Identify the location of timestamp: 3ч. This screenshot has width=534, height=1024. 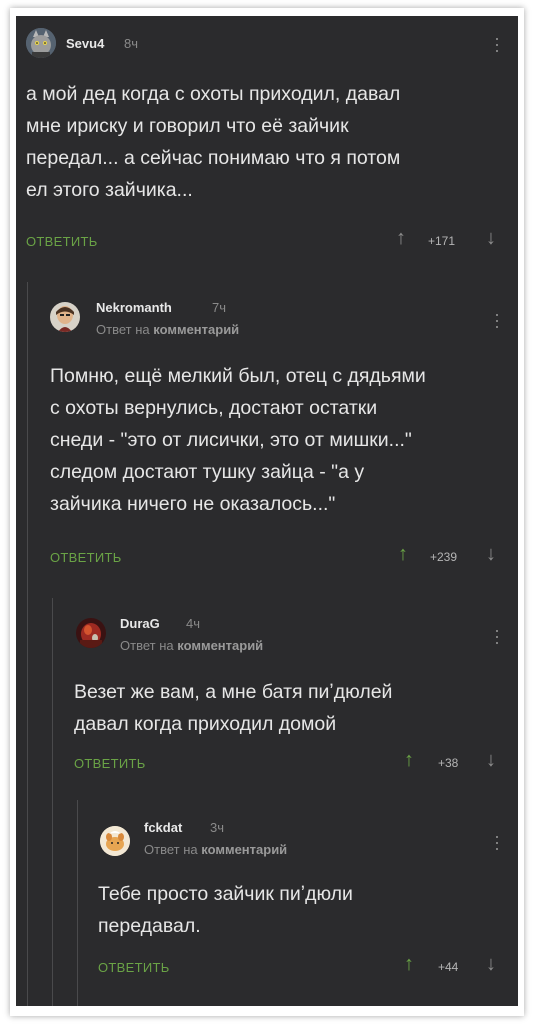
(217, 827).